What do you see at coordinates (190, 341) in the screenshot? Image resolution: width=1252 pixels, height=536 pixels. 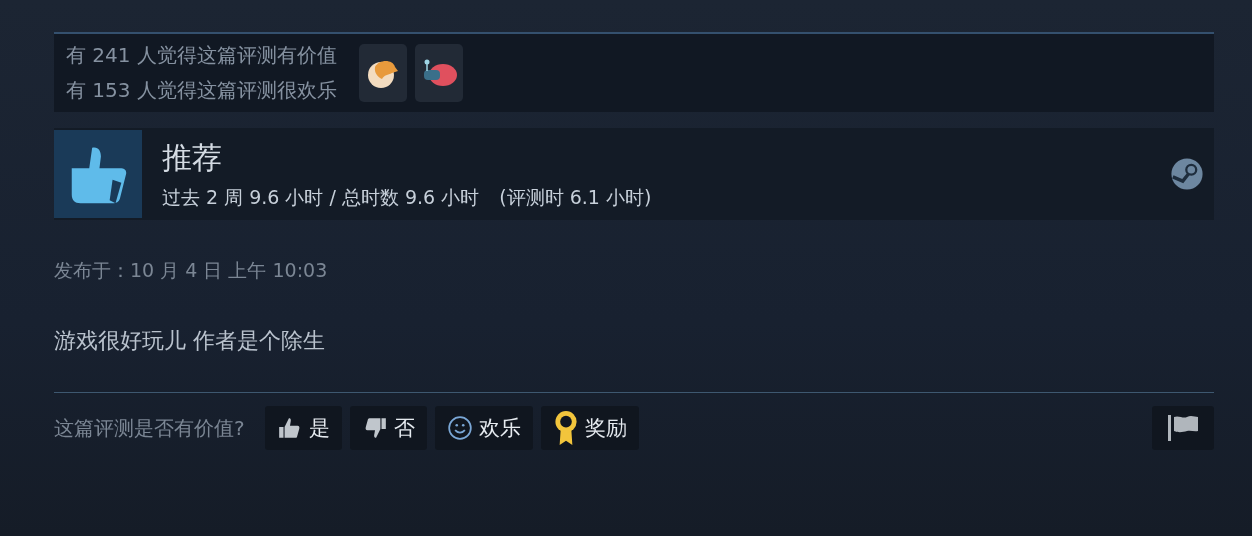 I see `review-text: 游戏很好玩儿 作者是个除生` at bounding box center [190, 341].